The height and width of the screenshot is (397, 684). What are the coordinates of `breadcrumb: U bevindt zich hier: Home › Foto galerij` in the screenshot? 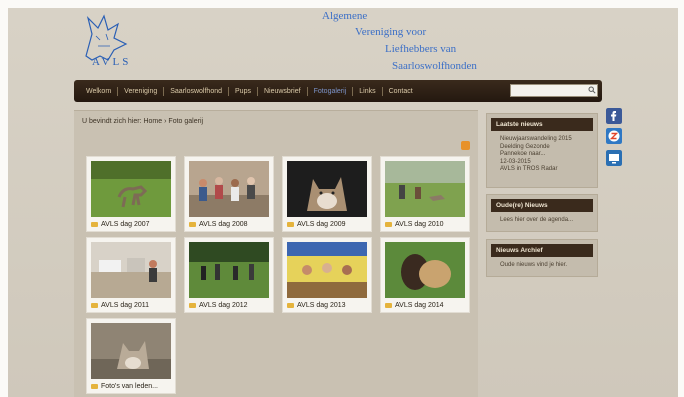 It's located at (142, 121).